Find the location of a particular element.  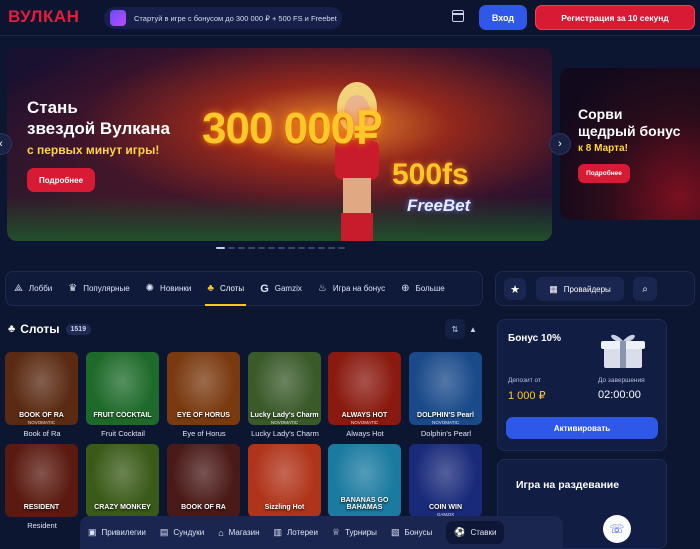

game-card: BOOK OF RA NOVOMATIC is located at coordinates (41, 388).